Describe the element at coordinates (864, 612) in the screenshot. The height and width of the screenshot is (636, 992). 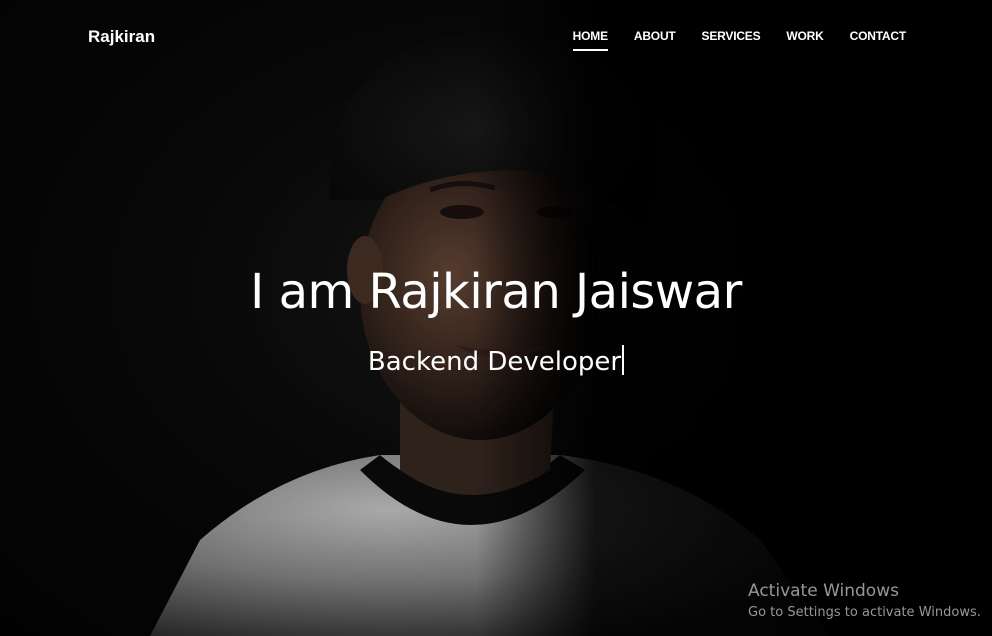
I see `watermark-subtitle: Go to Settings to activate Windows.` at that location.